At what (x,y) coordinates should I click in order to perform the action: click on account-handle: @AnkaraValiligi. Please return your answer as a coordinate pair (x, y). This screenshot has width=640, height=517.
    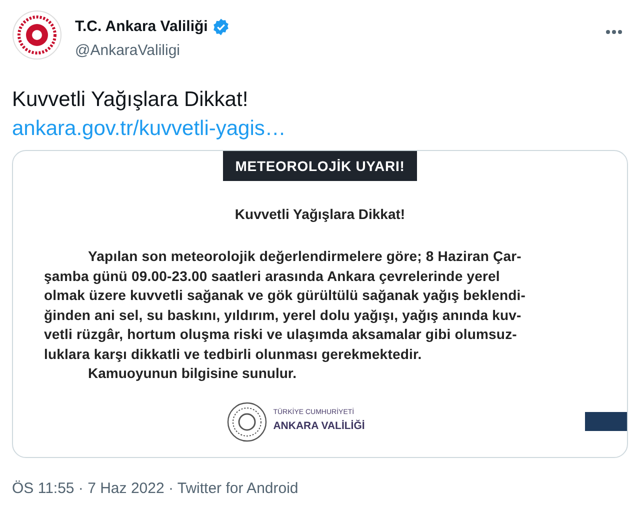
    Looking at the image, I should click on (340, 51).